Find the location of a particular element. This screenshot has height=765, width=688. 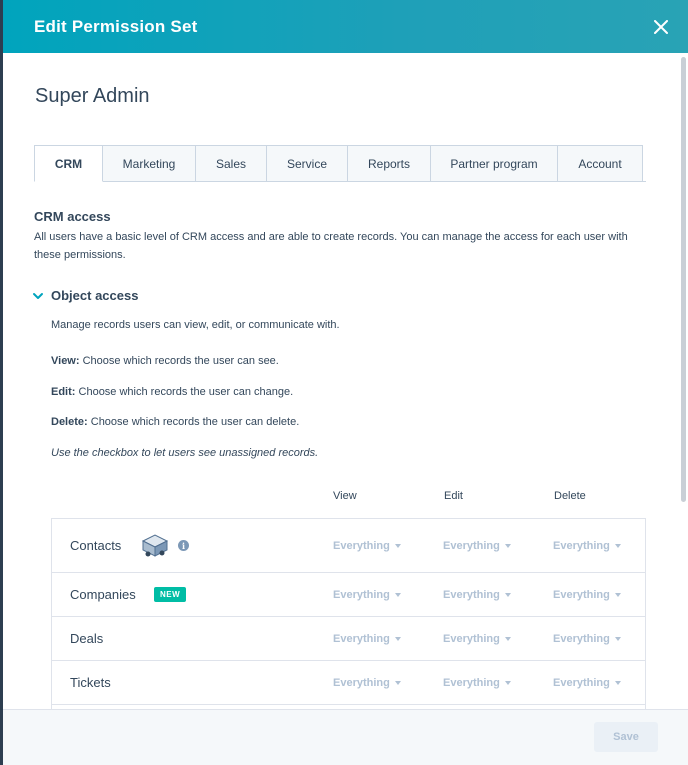

column-header-view: View is located at coordinates (345, 496).